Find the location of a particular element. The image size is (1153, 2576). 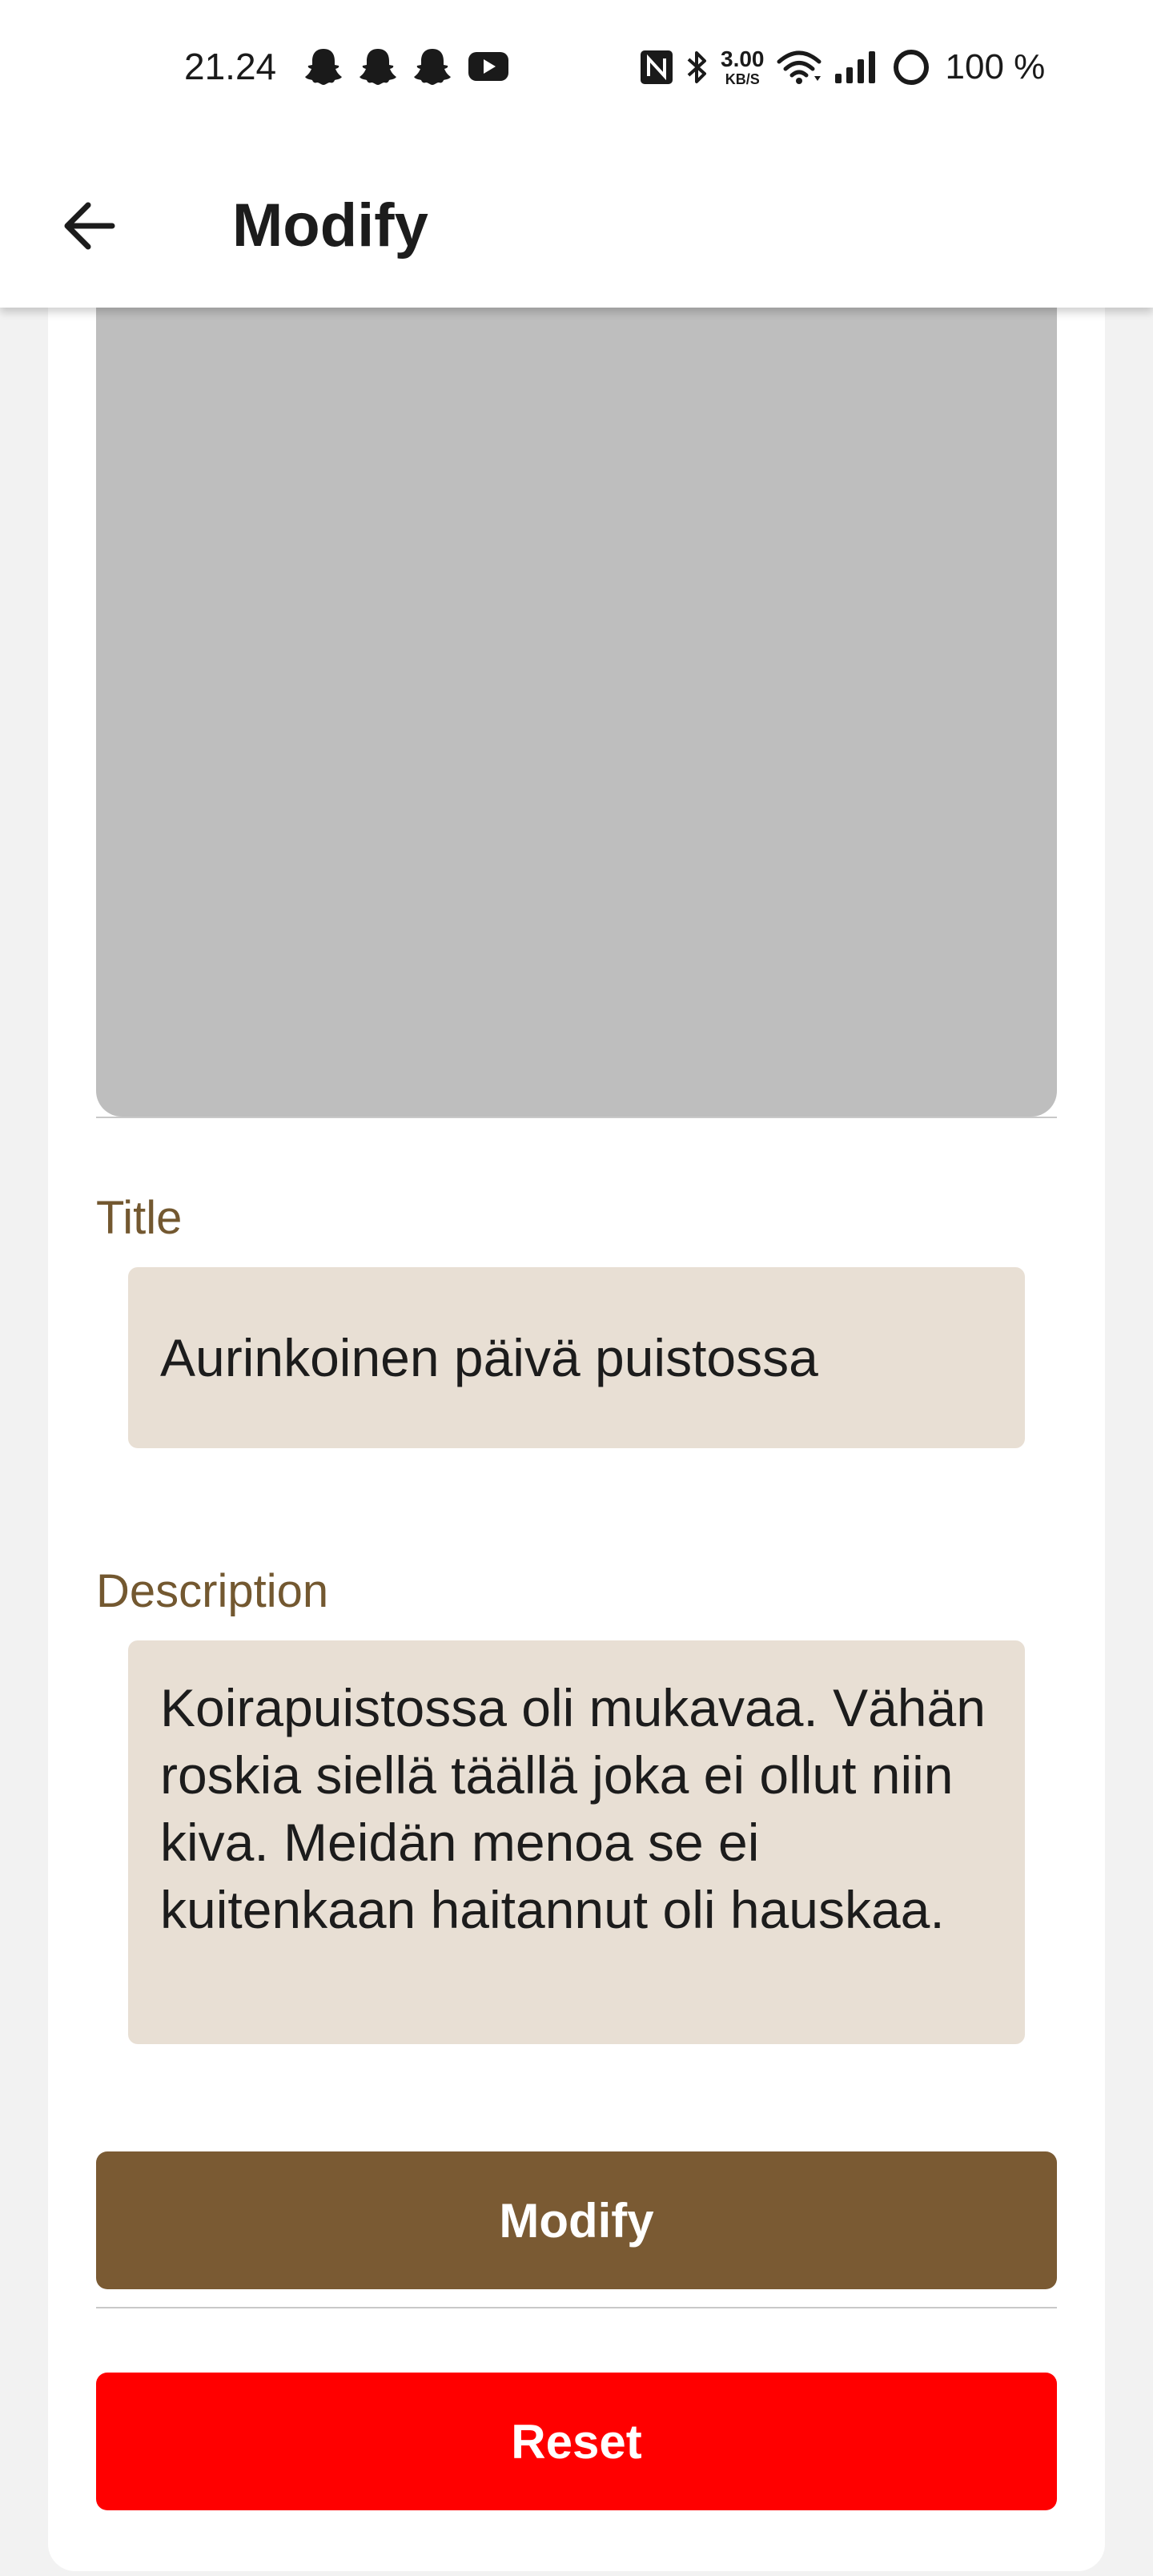

battery-percentage: 100 % is located at coordinates (996, 67).